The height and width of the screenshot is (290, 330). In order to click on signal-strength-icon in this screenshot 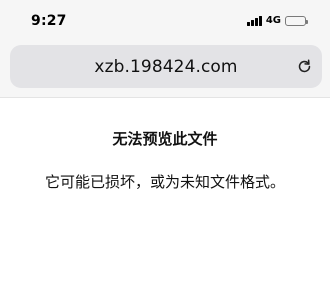, I will do `click(254, 21)`.